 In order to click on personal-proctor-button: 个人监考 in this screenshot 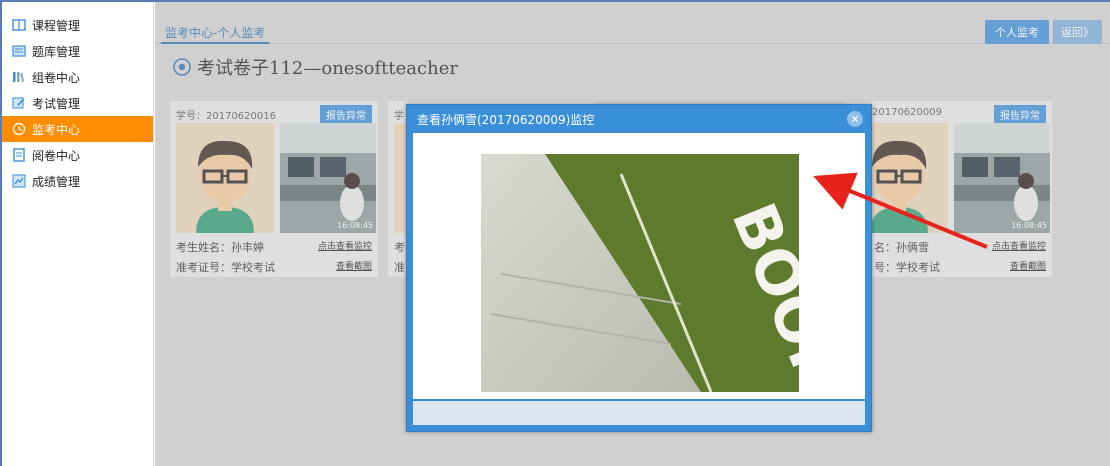, I will do `click(1017, 32)`.